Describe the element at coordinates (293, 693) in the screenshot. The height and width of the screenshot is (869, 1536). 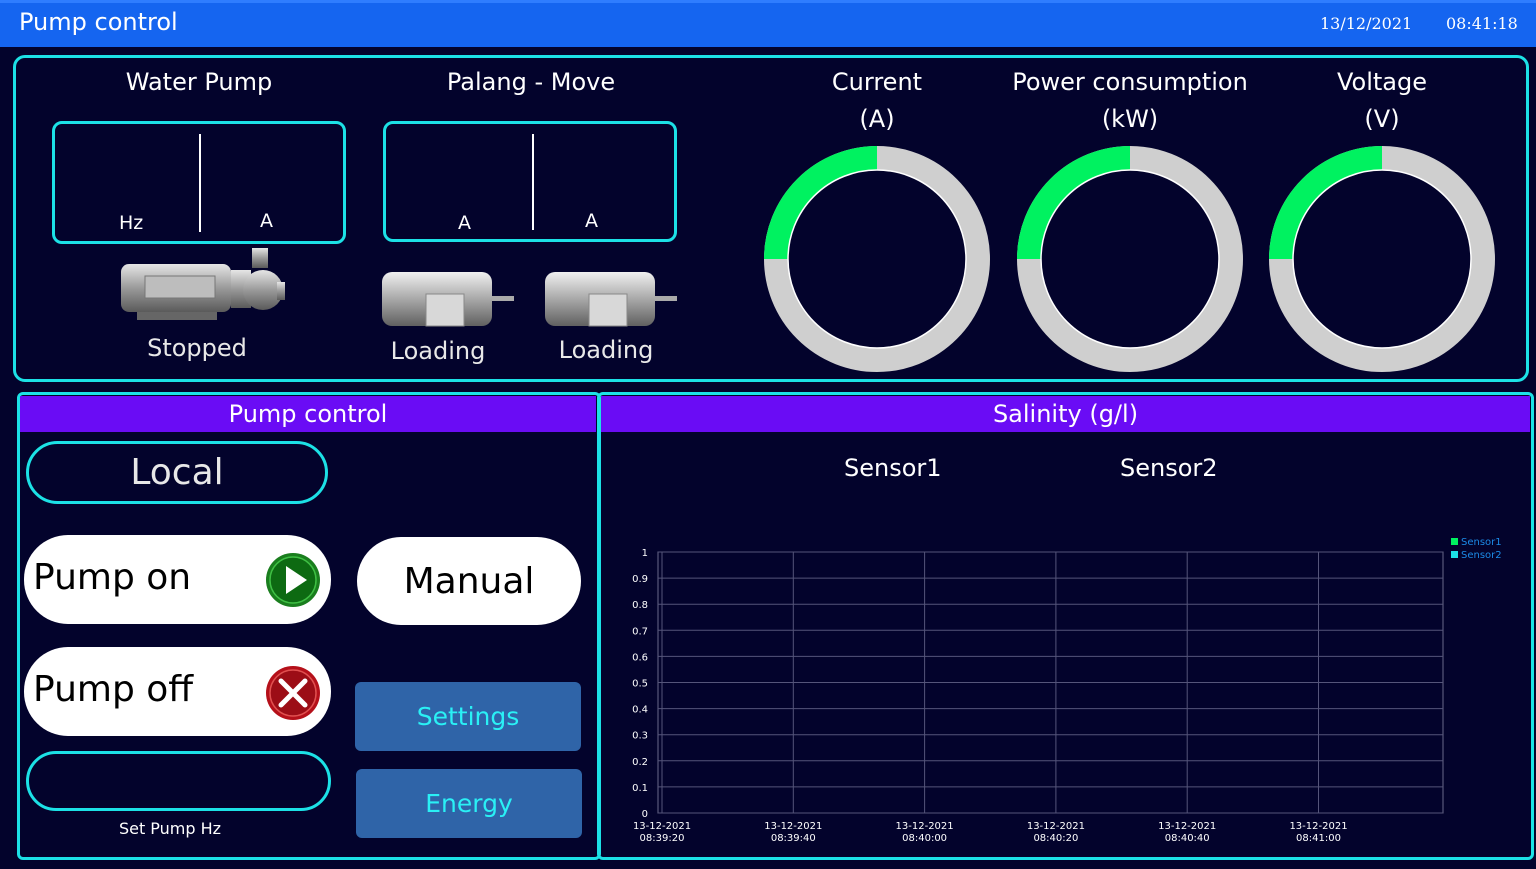
I see `close-icon` at that location.